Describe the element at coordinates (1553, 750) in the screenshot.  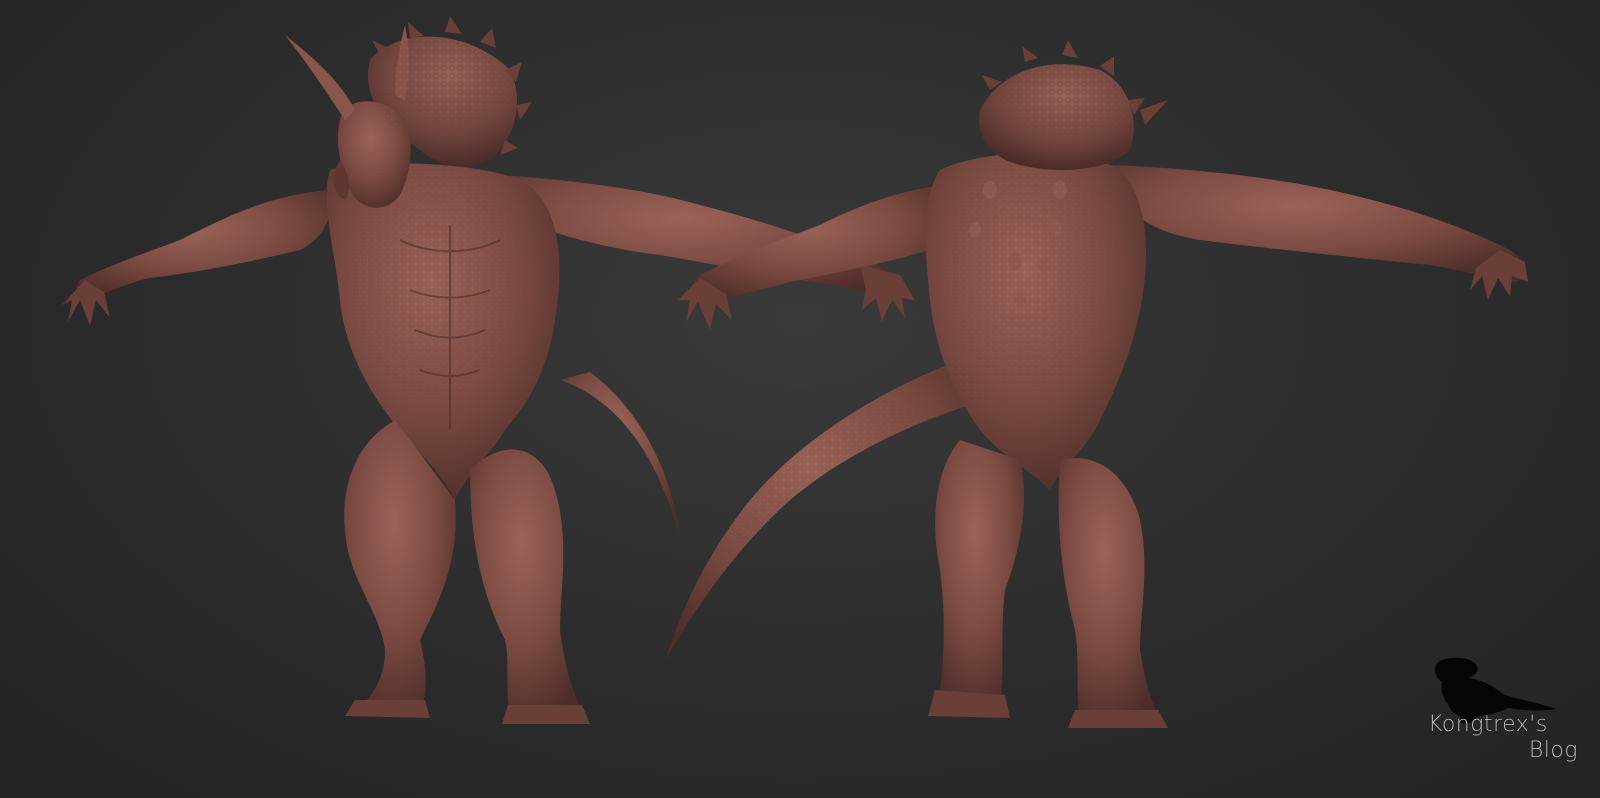
I see `watermark-line2: Blog` at that location.